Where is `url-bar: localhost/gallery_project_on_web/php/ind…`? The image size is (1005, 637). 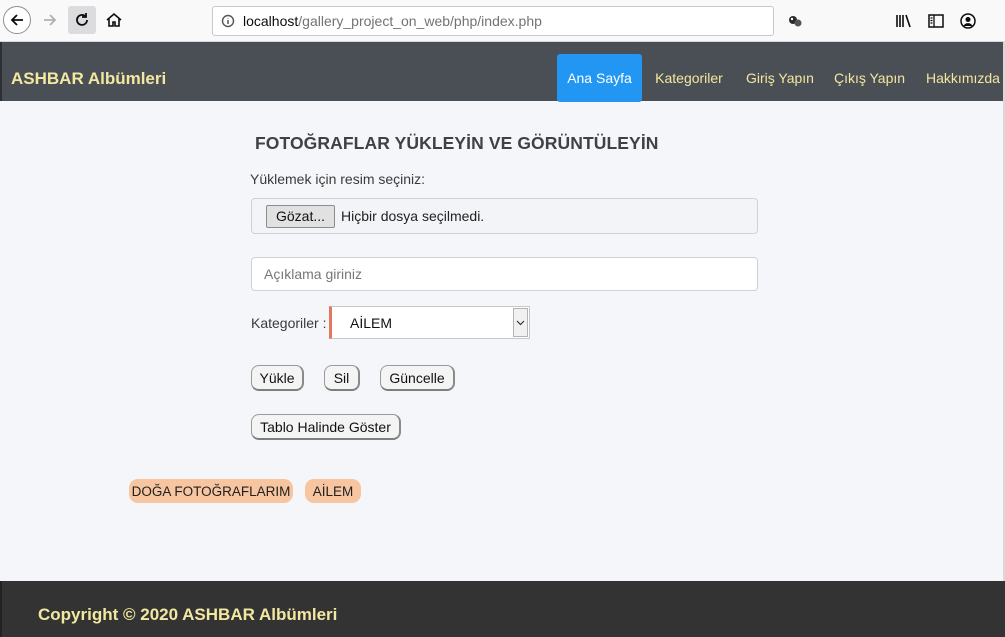
url-bar: localhost/gallery_project_on_web/php/ind… is located at coordinates (493, 21).